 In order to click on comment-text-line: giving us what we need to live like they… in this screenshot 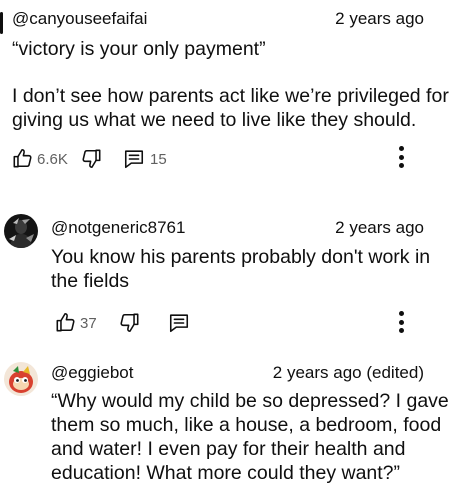, I will do `click(214, 120)`.